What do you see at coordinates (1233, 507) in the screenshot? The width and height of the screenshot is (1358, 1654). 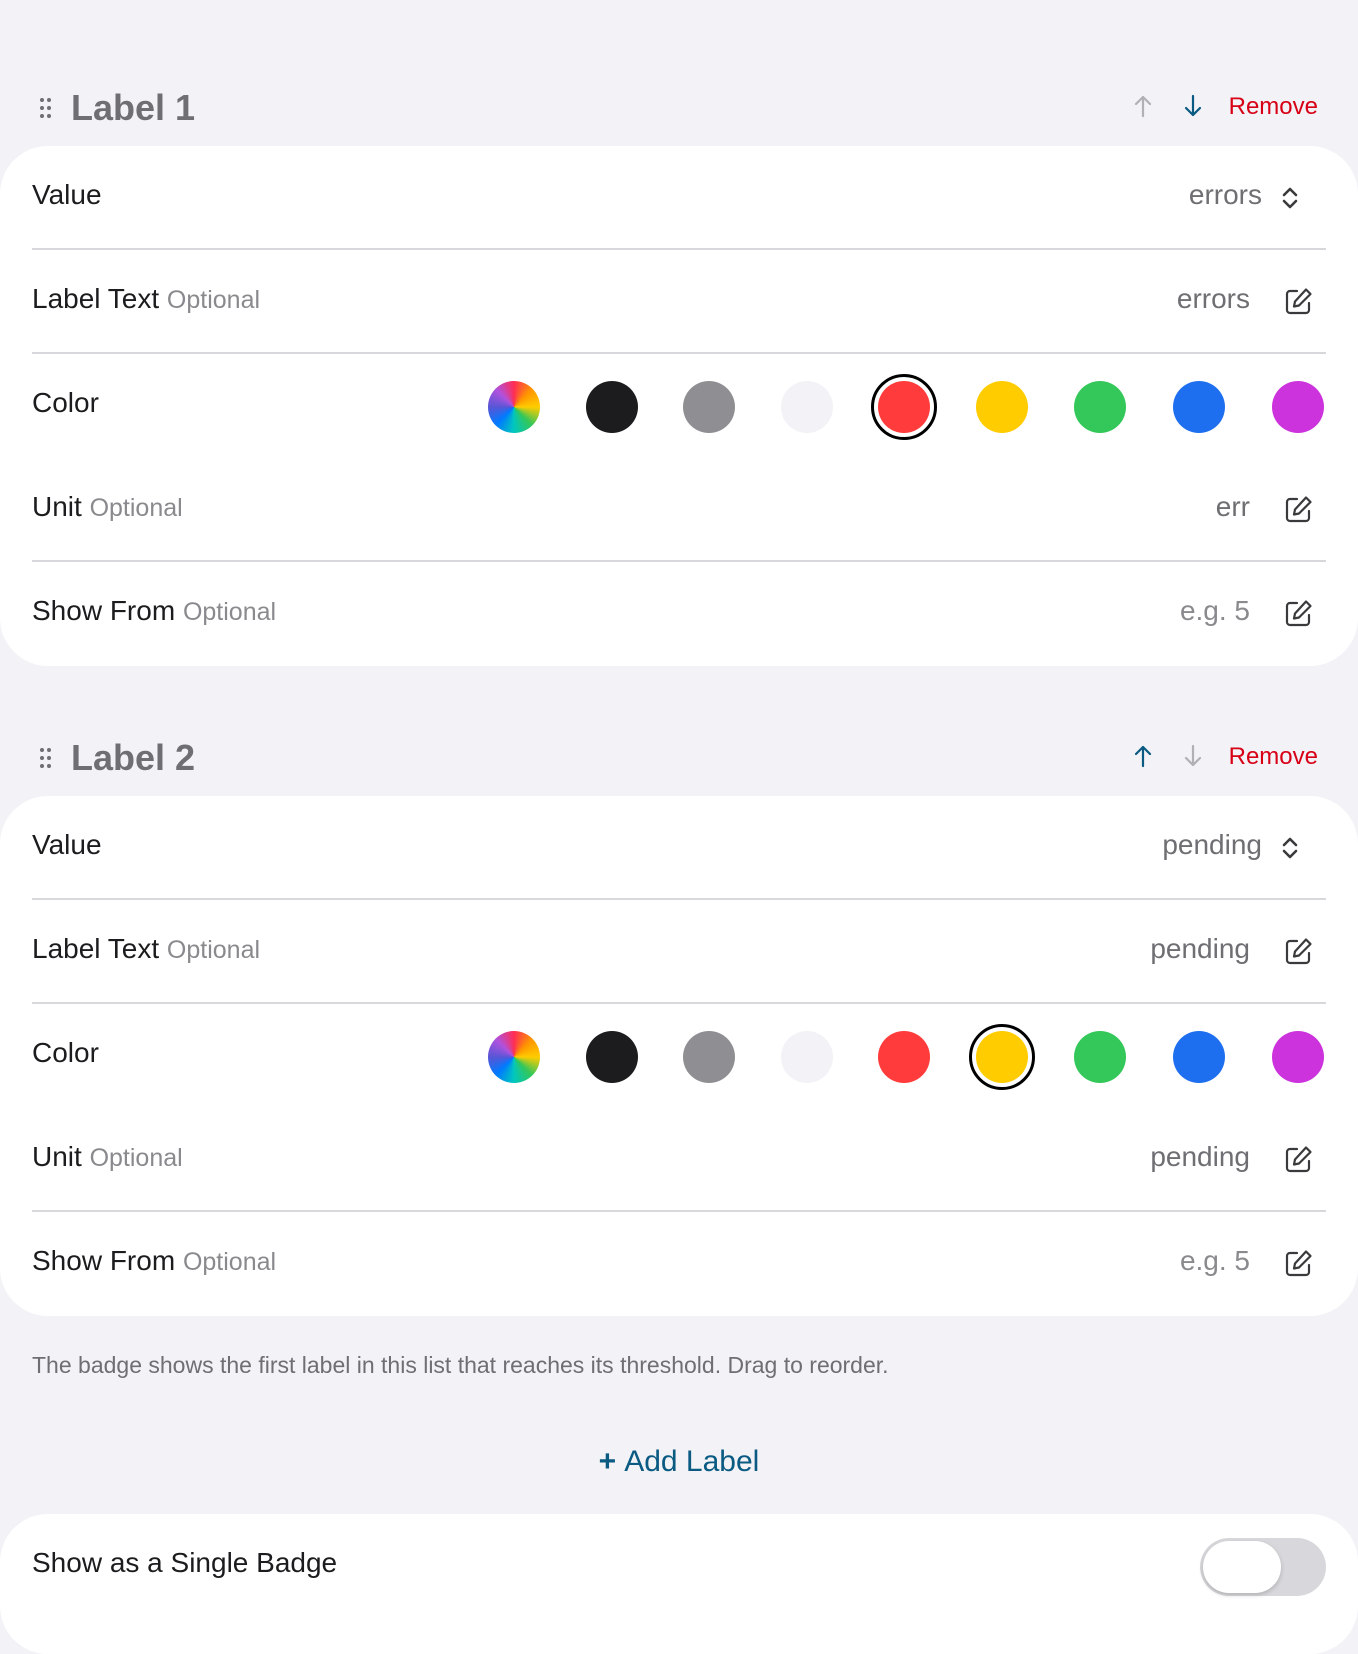 I see `unit-value: err` at bounding box center [1233, 507].